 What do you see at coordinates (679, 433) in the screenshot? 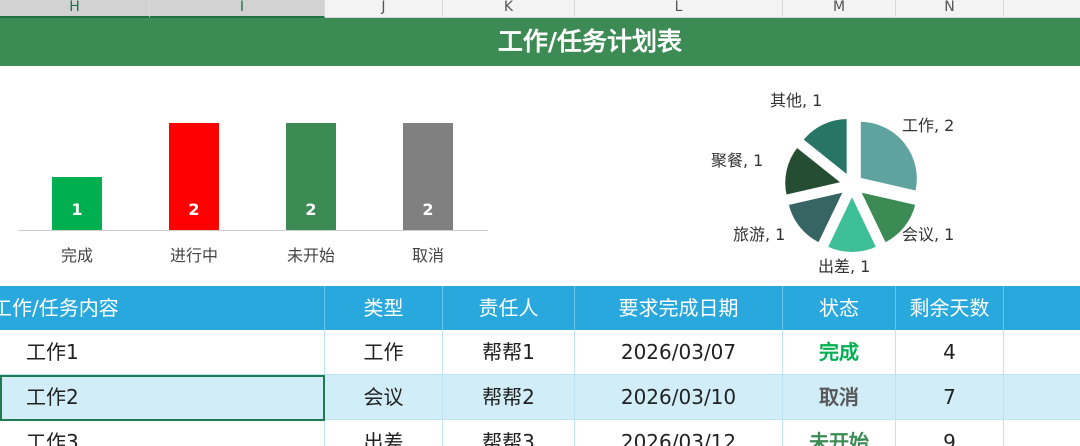
I see `cell-due-date: 2026/03/12` at bounding box center [679, 433].